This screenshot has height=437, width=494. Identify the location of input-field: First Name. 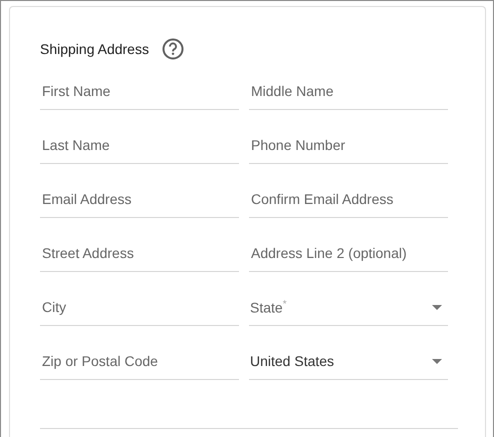
(139, 91).